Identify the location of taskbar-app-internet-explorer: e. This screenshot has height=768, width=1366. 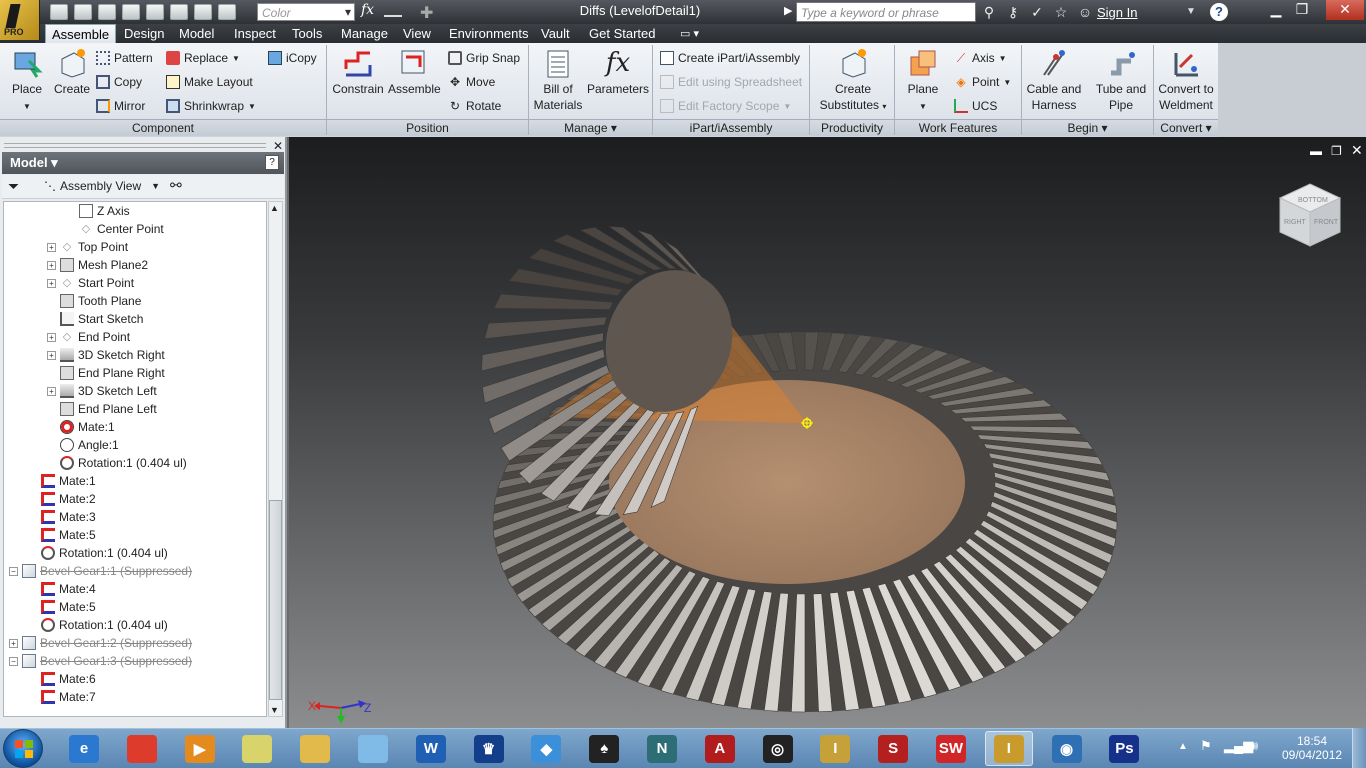
(84, 748).